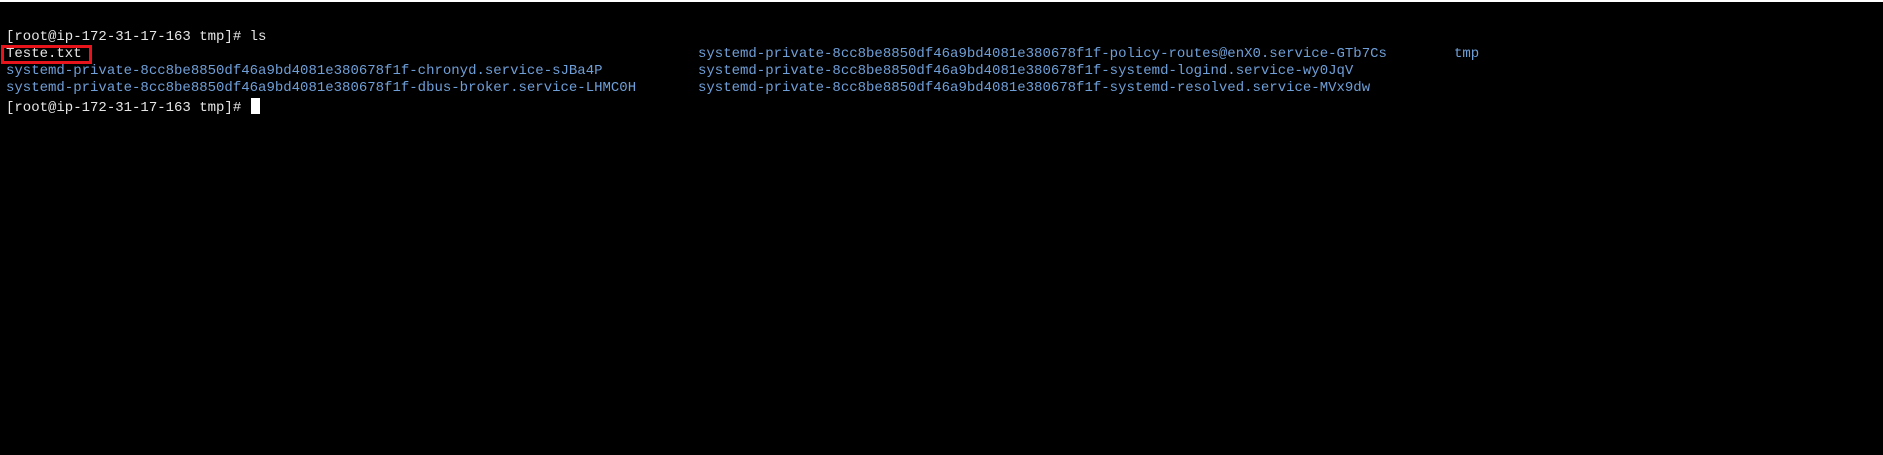 The height and width of the screenshot is (455, 1883). Describe the element at coordinates (255, 106) in the screenshot. I see `text-cursor` at that location.